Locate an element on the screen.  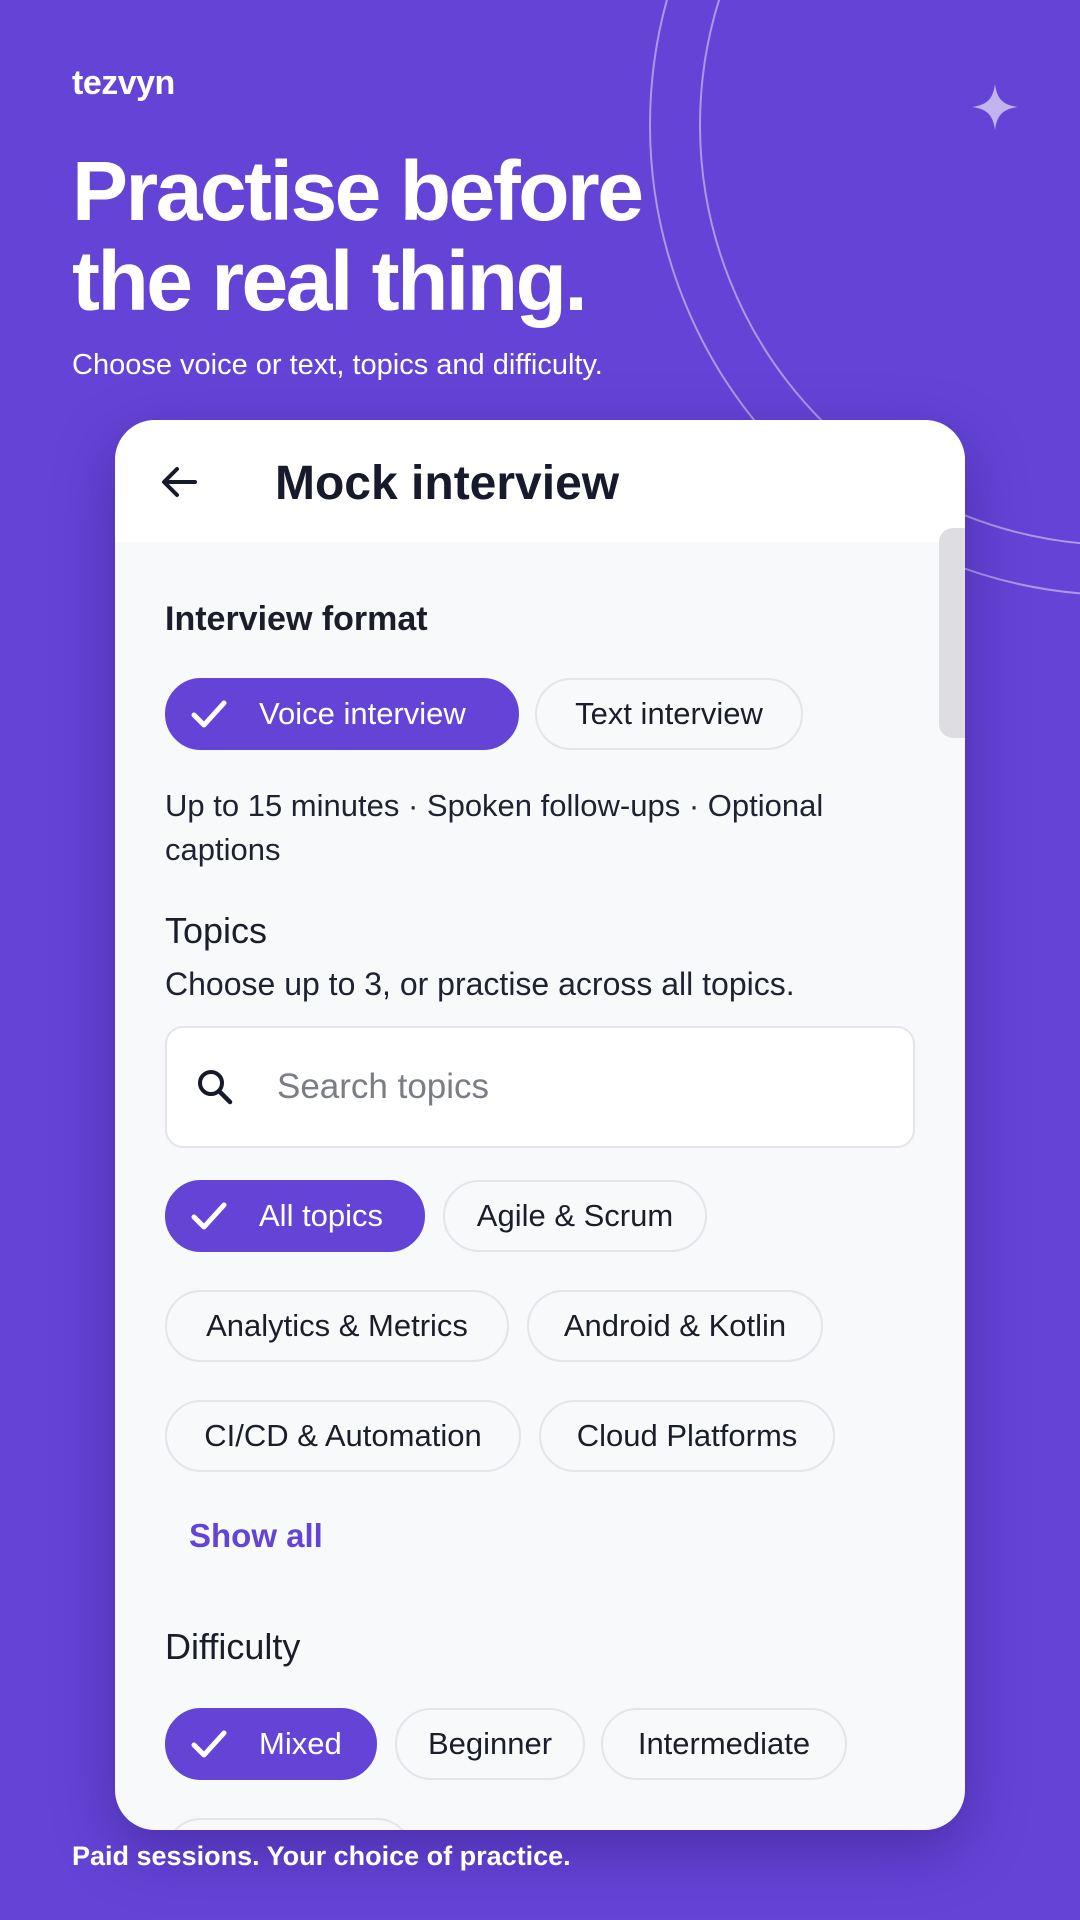
chip-ci-cd-automation: CI/CD & Automation is located at coordinates (343, 1436).